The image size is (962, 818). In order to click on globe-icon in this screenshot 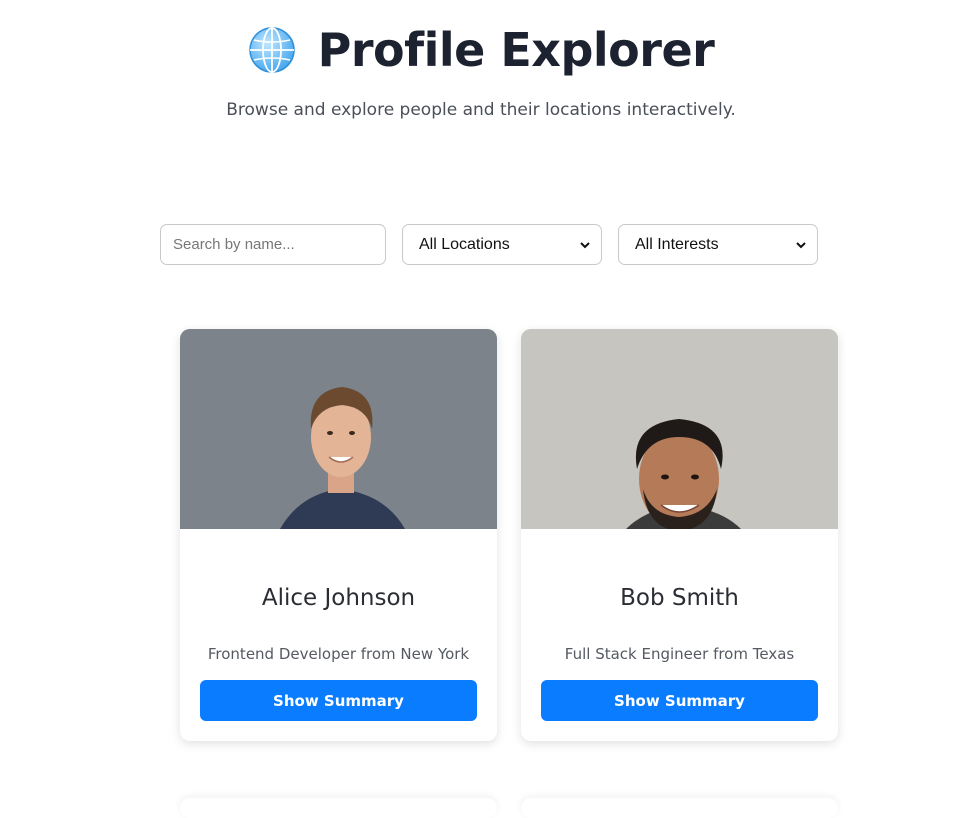, I will do `click(271, 50)`.